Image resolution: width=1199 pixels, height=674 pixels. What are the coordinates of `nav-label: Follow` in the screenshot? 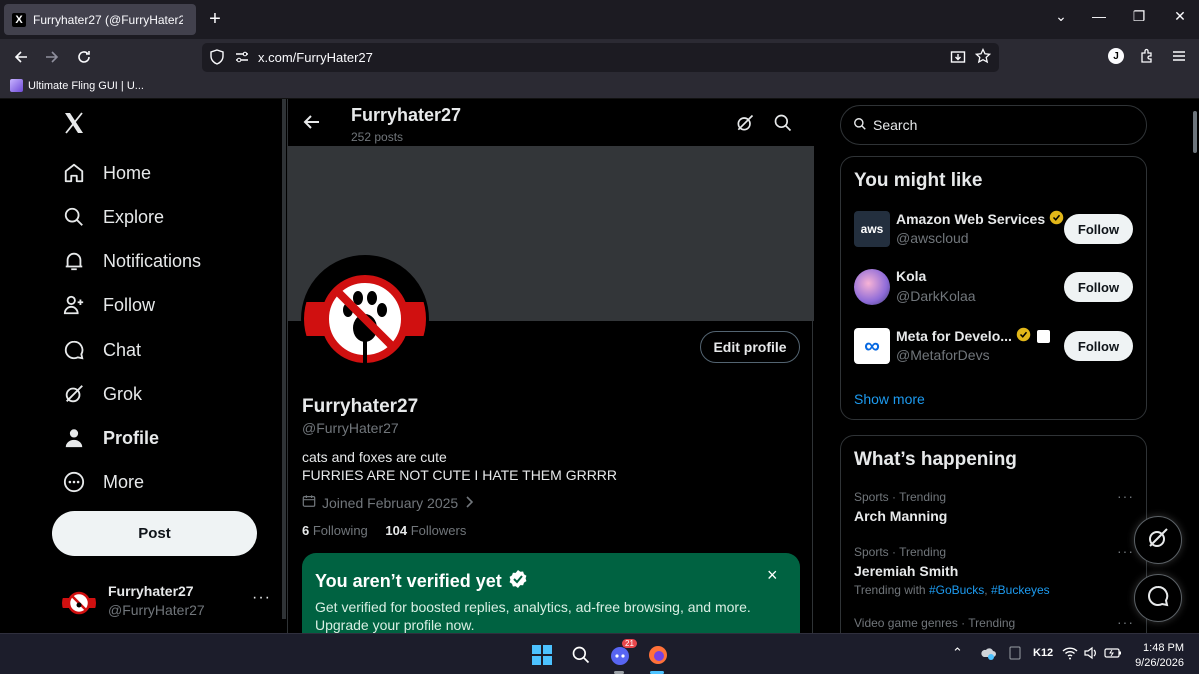 It's located at (129, 304).